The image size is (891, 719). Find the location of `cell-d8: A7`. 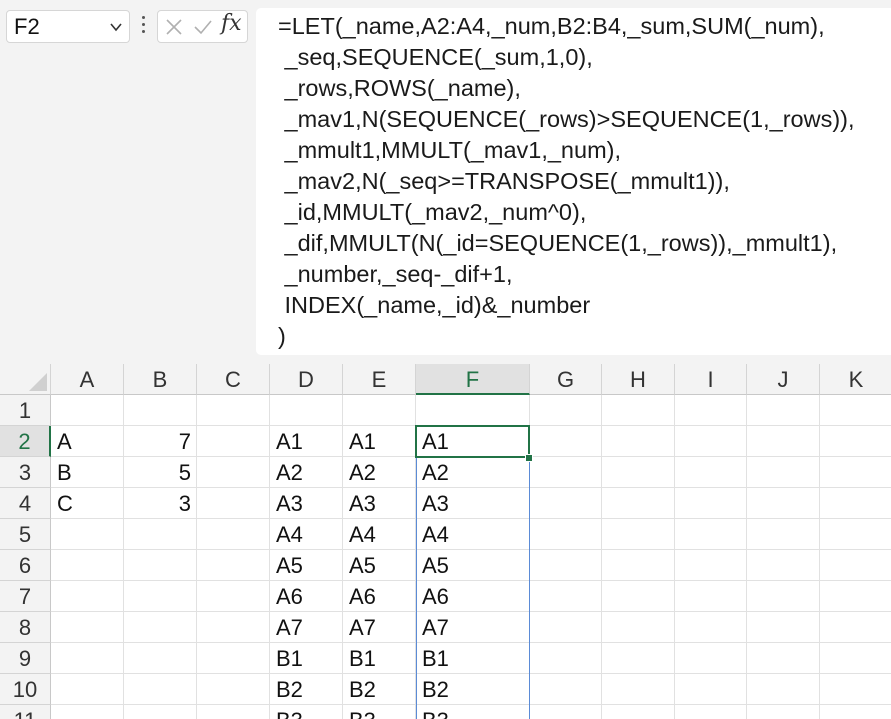

cell-d8: A7 is located at coordinates (306, 627).